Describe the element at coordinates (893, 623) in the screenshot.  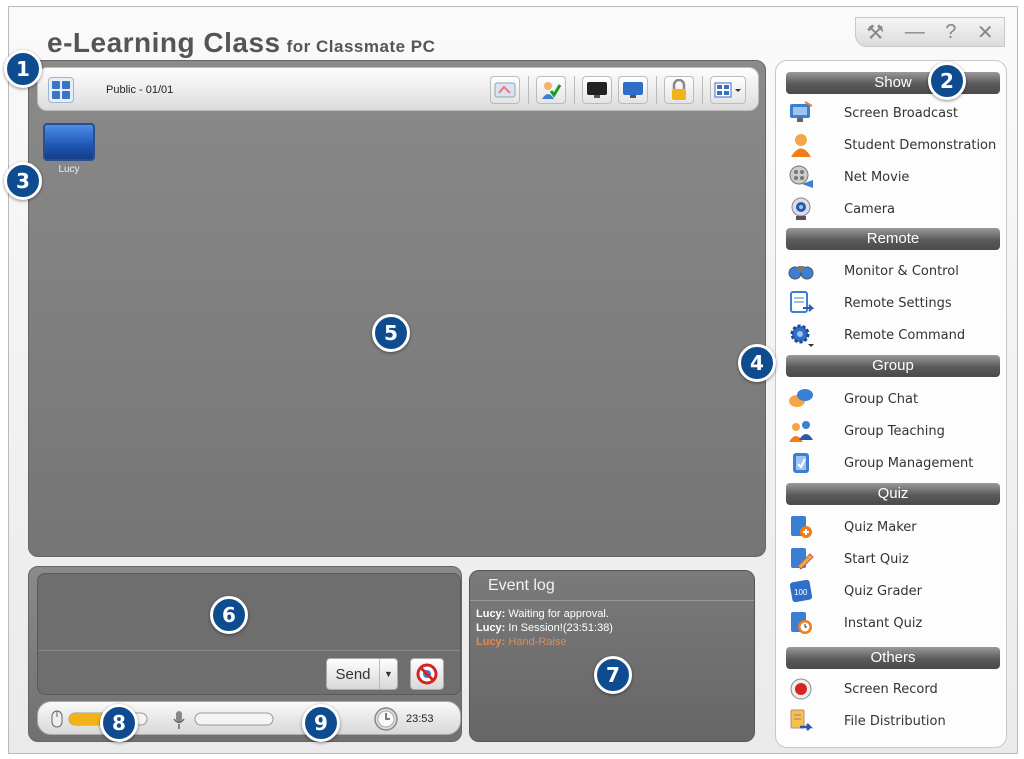
I see `sidebar-item-instant-quiz: Instant Quiz` at that location.